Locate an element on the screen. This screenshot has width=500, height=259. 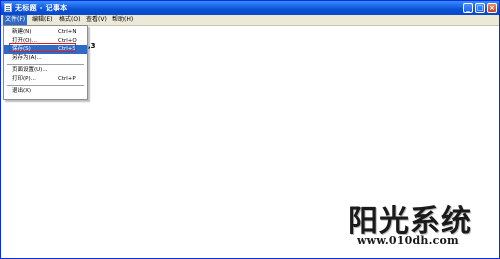
menu-view: 查看(V) is located at coordinates (96, 20).